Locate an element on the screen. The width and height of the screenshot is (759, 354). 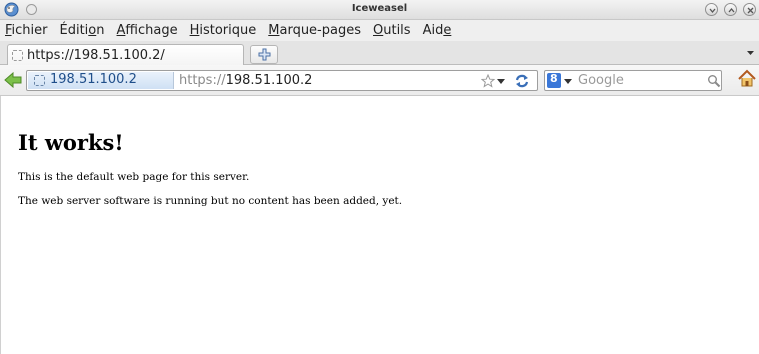
chevron-down-icon is located at coordinates (712, 11).